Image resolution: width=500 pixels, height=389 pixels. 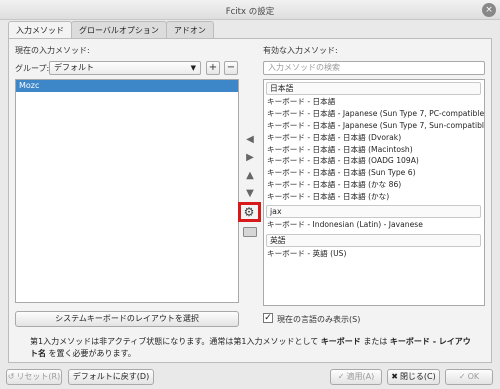 What do you see at coordinates (250, 176) in the screenshot?
I see `arrow-up-icon: ▲` at bounding box center [250, 176].